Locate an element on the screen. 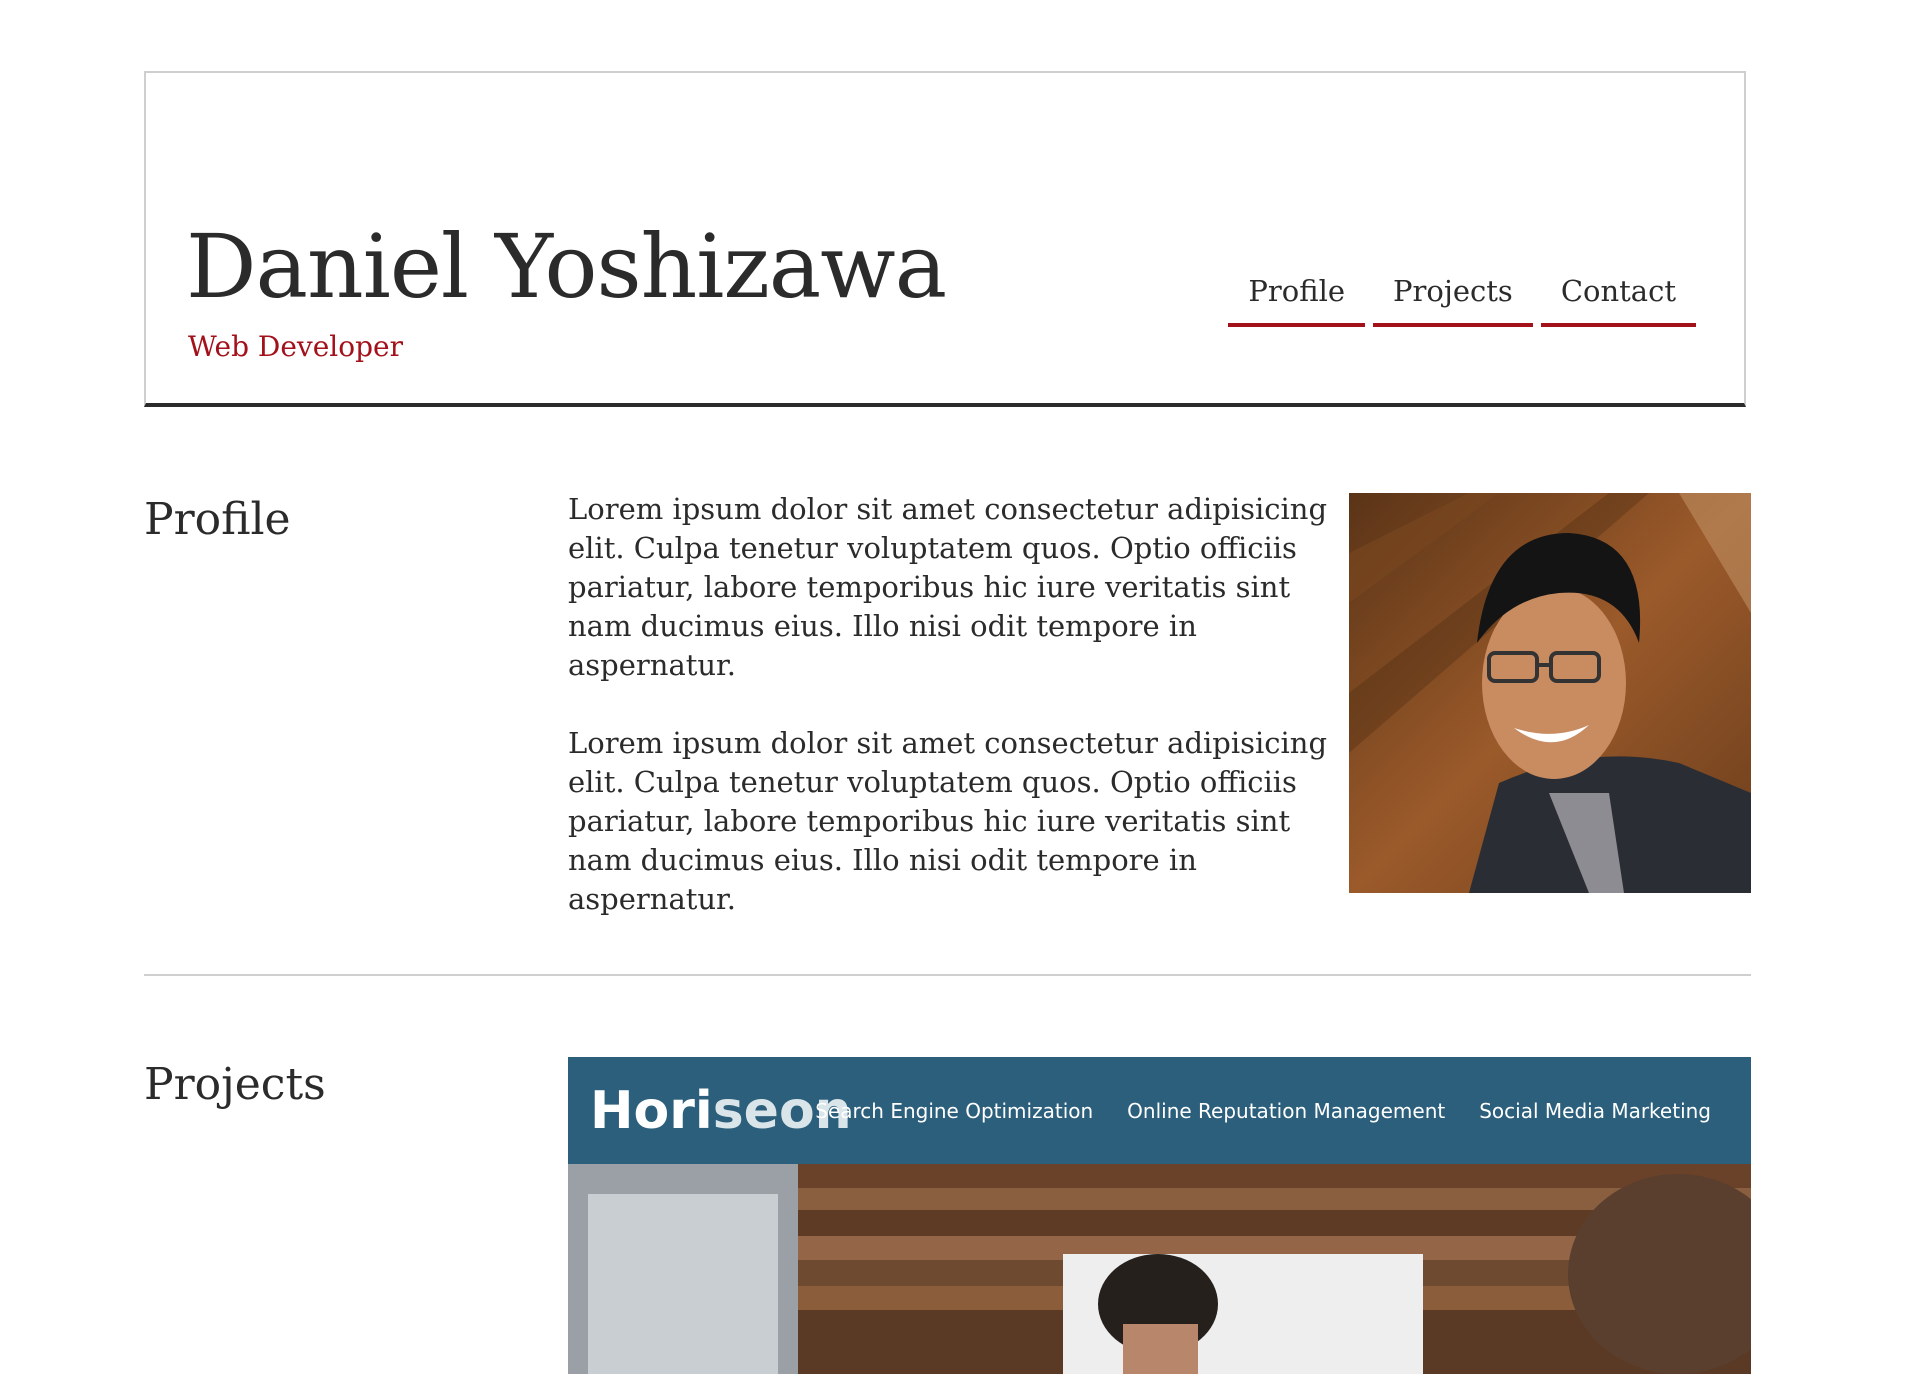 This screenshot has height=1374, width=1906. site-name: Daniel Yoshizawa is located at coordinates (566, 266).